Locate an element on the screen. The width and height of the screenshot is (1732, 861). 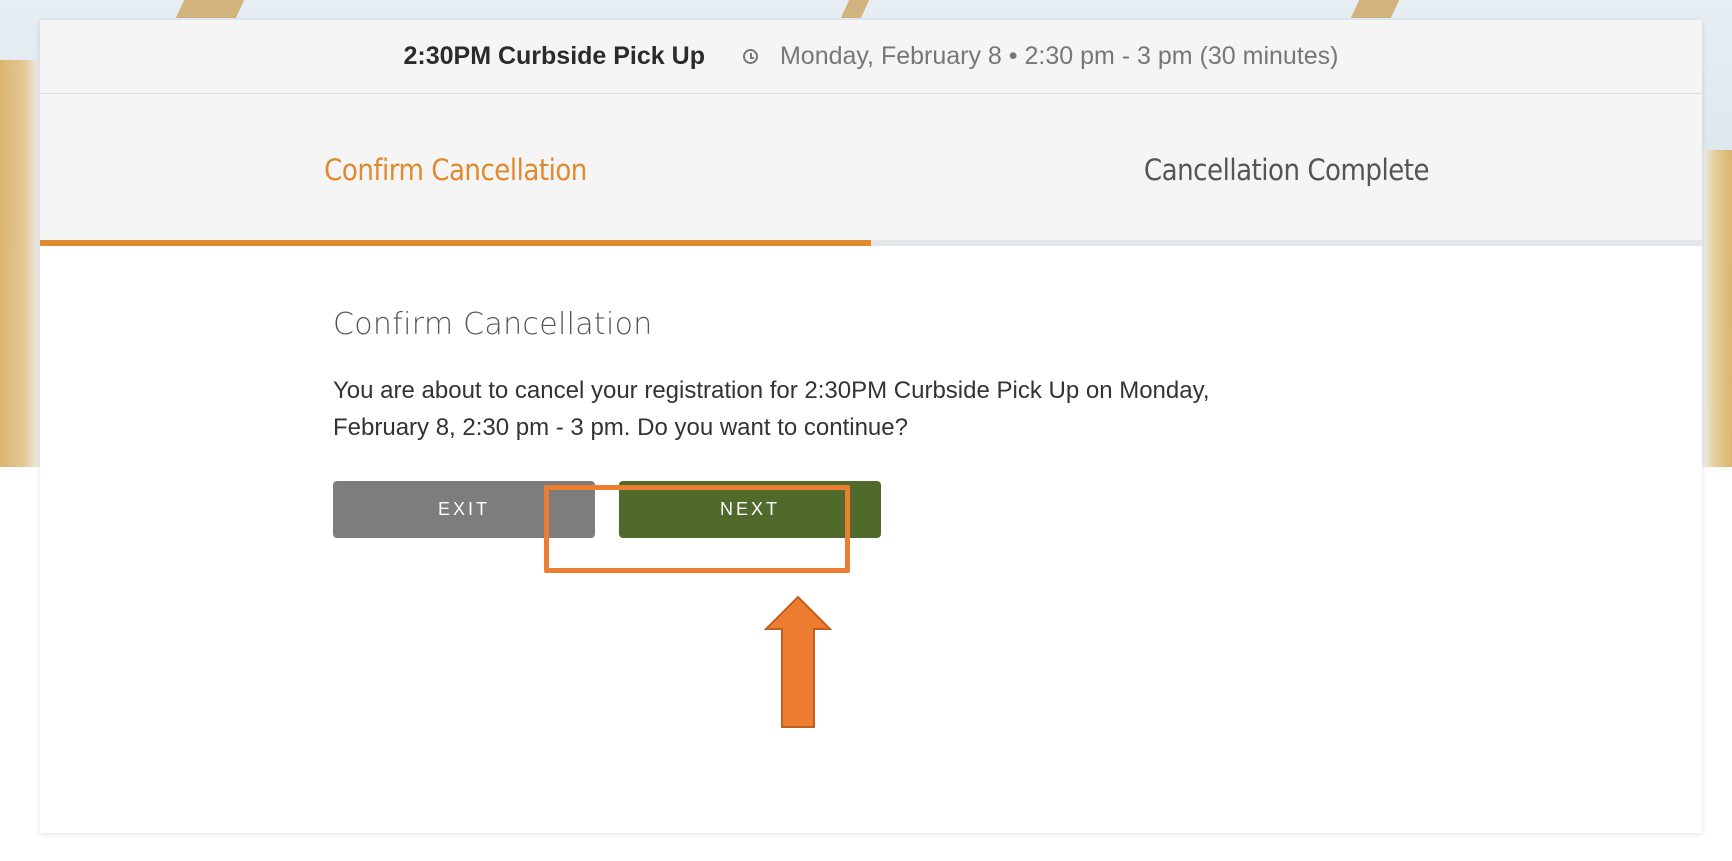
wheat-image-right is located at coordinates (1717, 308).